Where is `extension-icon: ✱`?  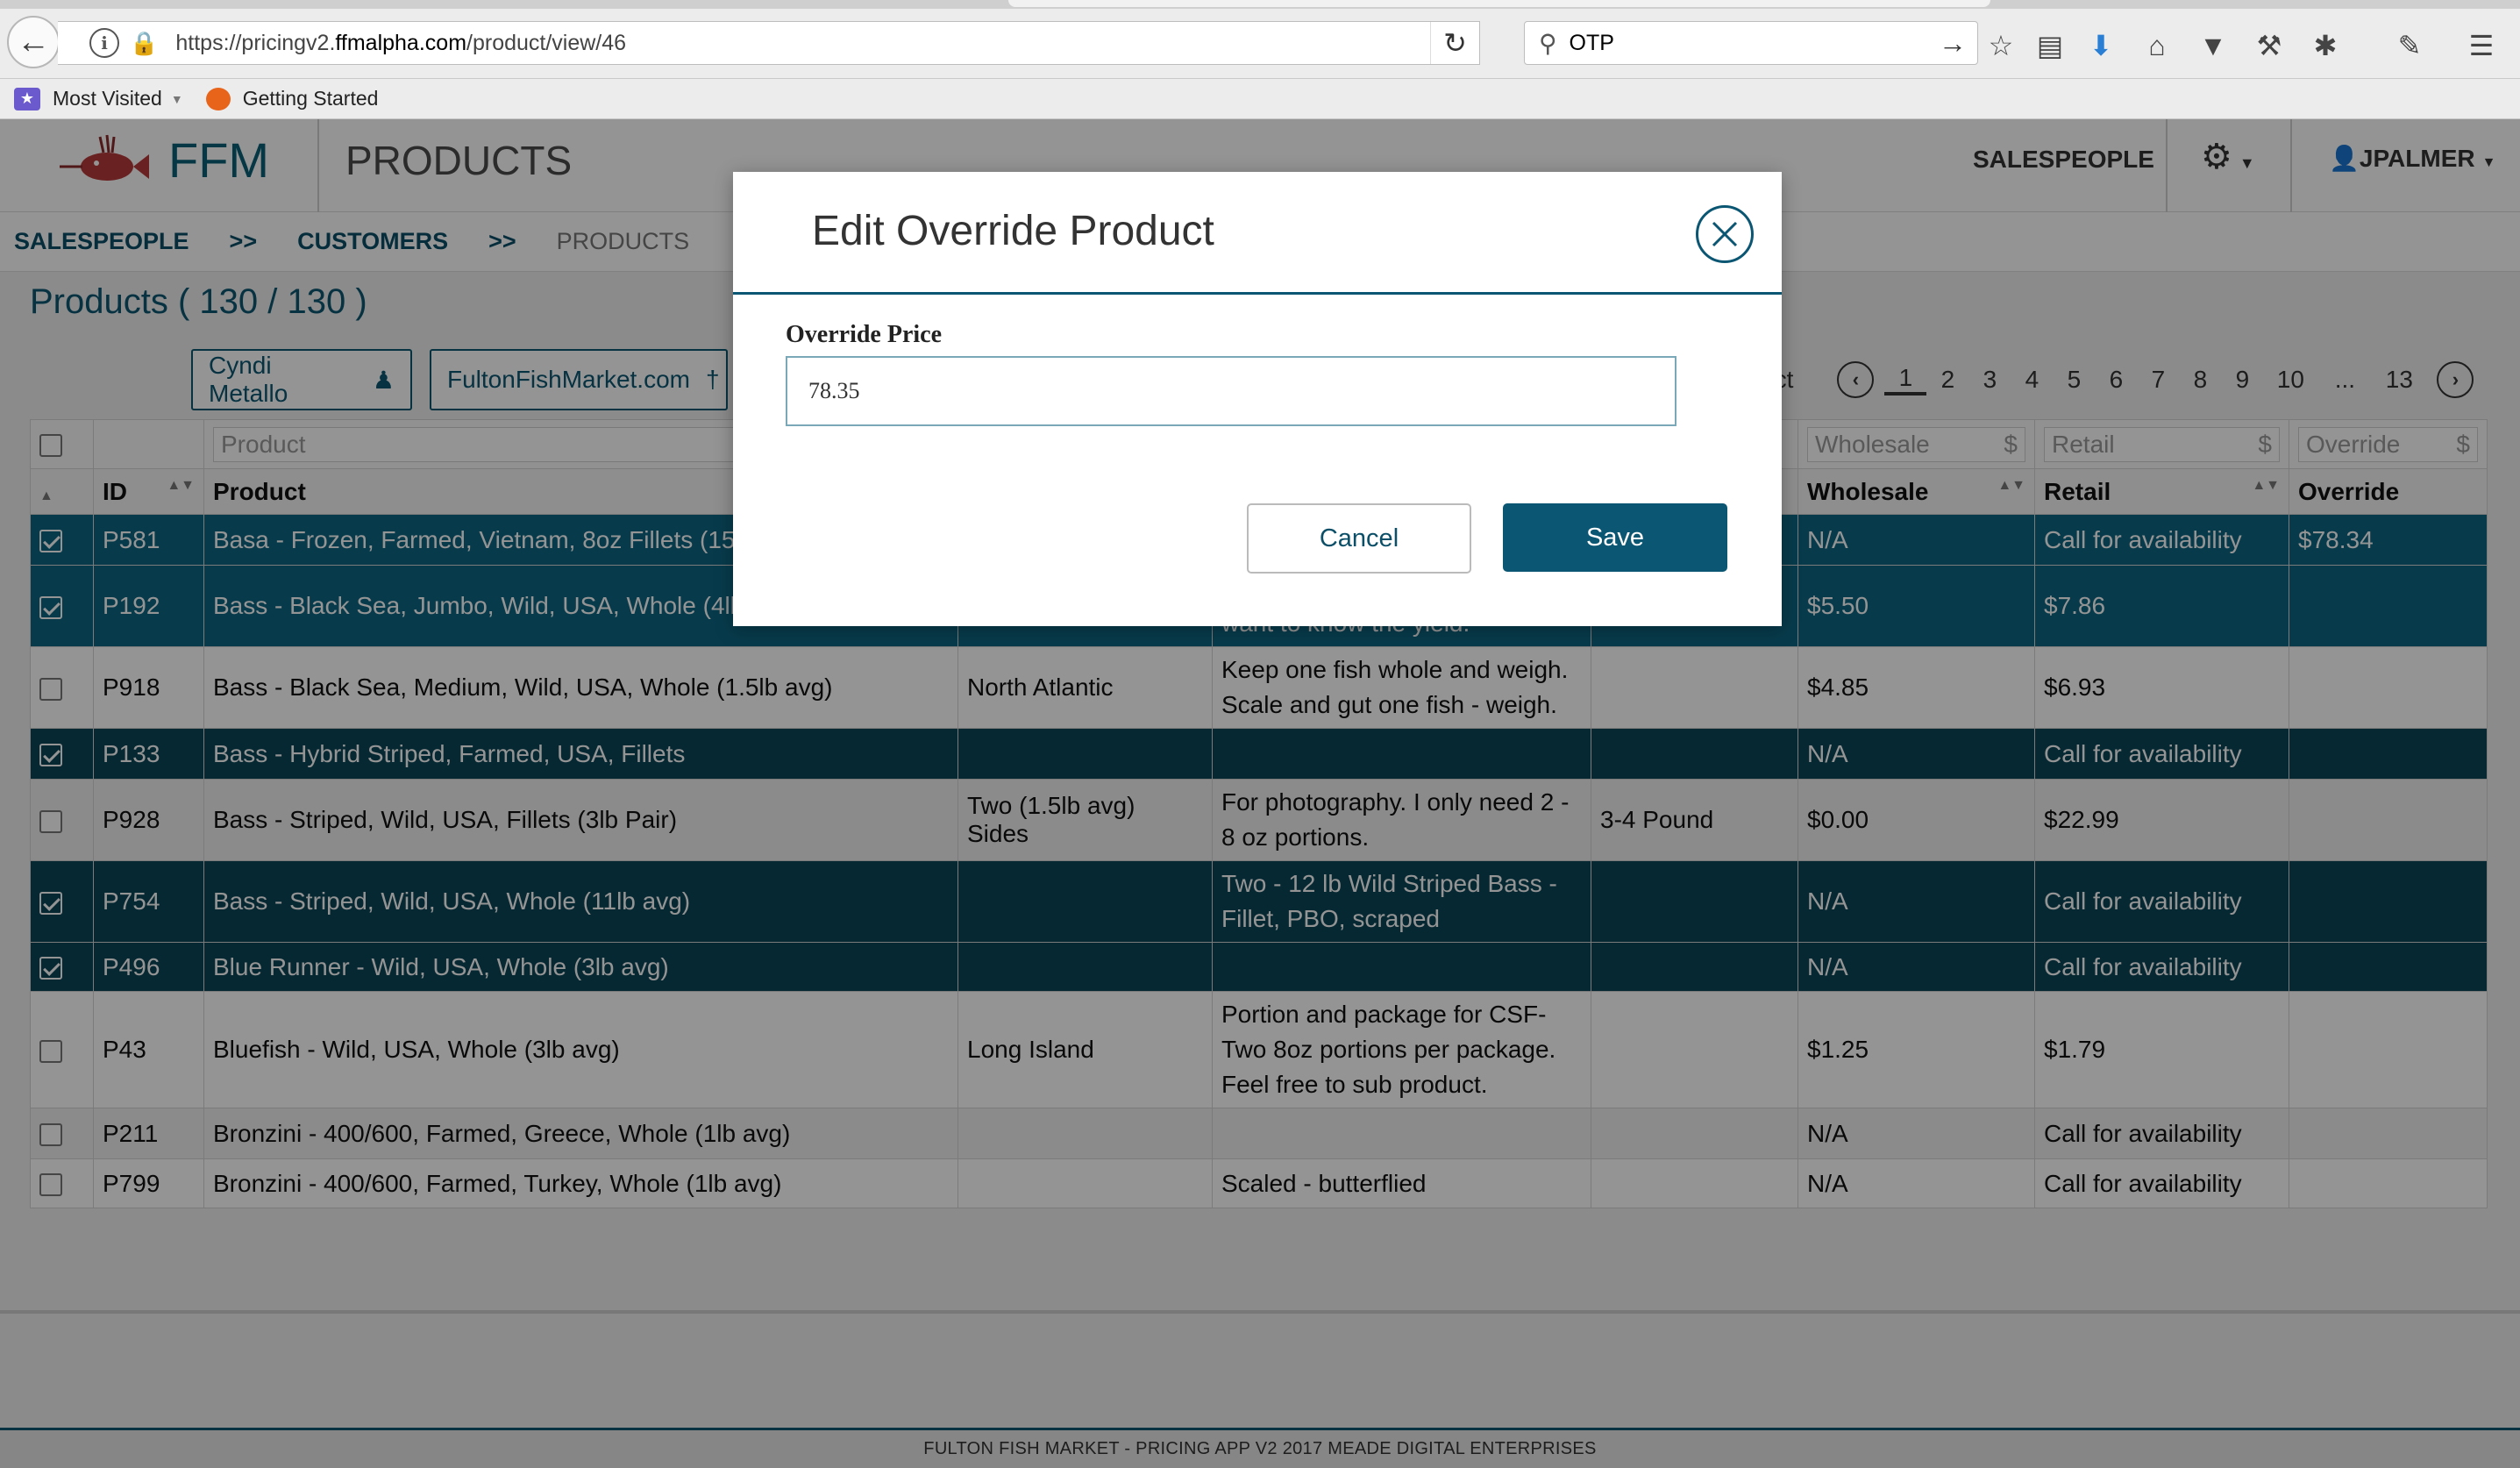
extension-icon: ✱ is located at coordinates (2325, 45).